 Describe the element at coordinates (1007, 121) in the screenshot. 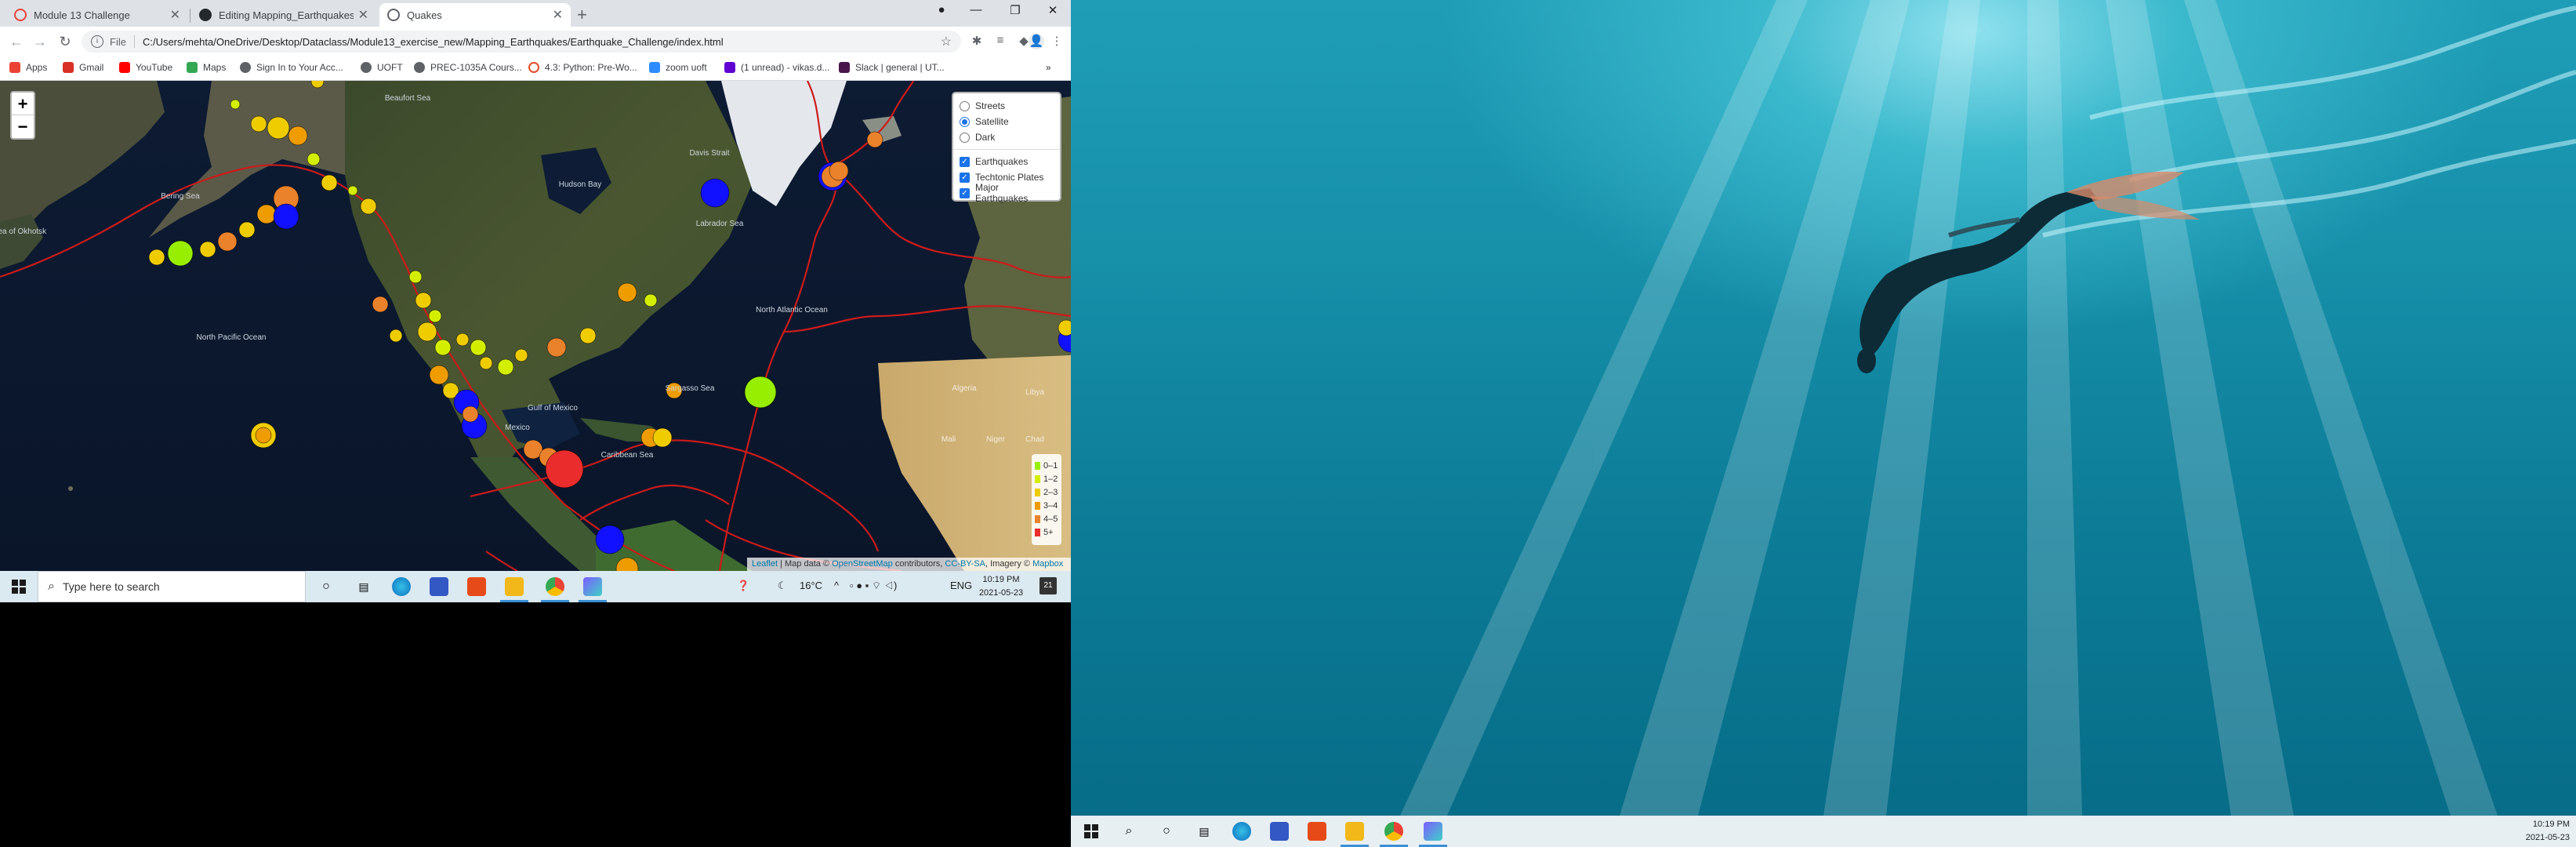

I see `base-layer-satellite: Satellite` at that location.